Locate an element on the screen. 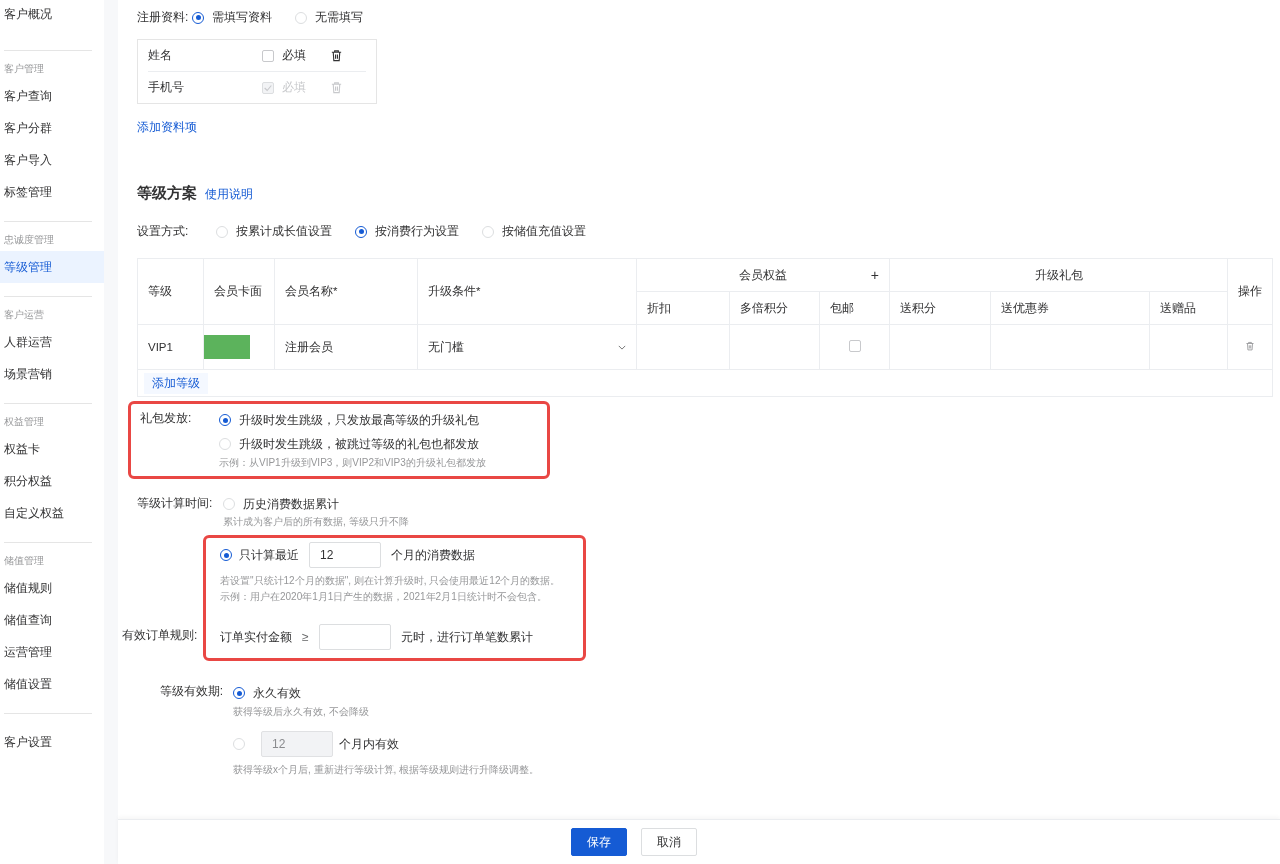 This screenshot has width=1280, height=864. sidebar-group-label: 客户运营 is located at coordinates (24, 315).